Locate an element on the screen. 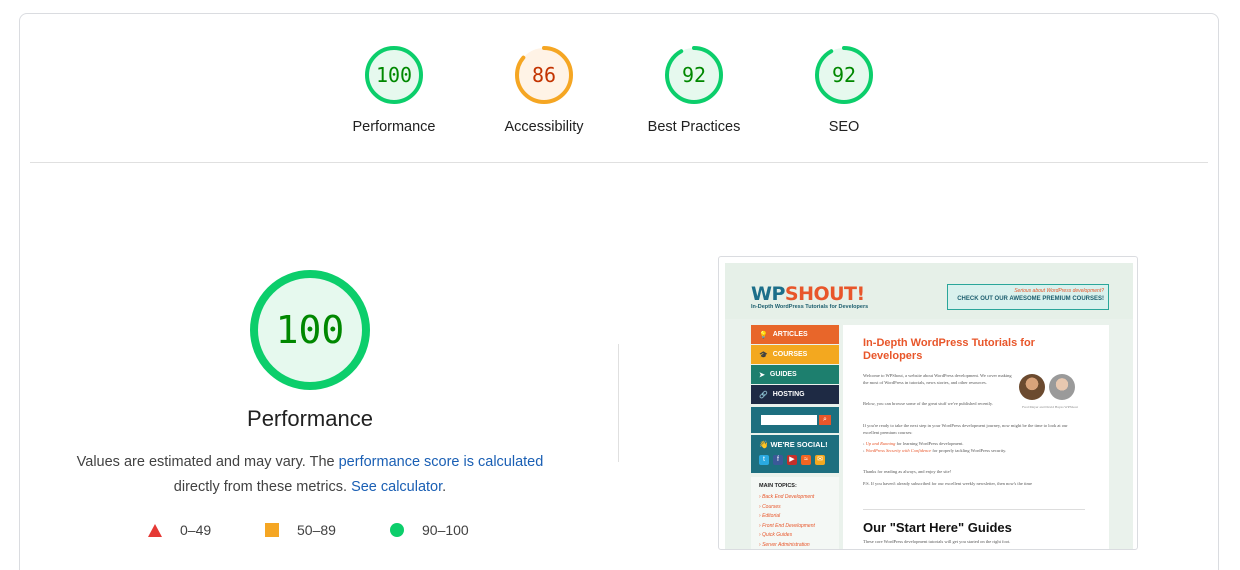 The height and width of the screenshot is (570, 1240). site-search: ⌕ is located at coordinates (795, 420).